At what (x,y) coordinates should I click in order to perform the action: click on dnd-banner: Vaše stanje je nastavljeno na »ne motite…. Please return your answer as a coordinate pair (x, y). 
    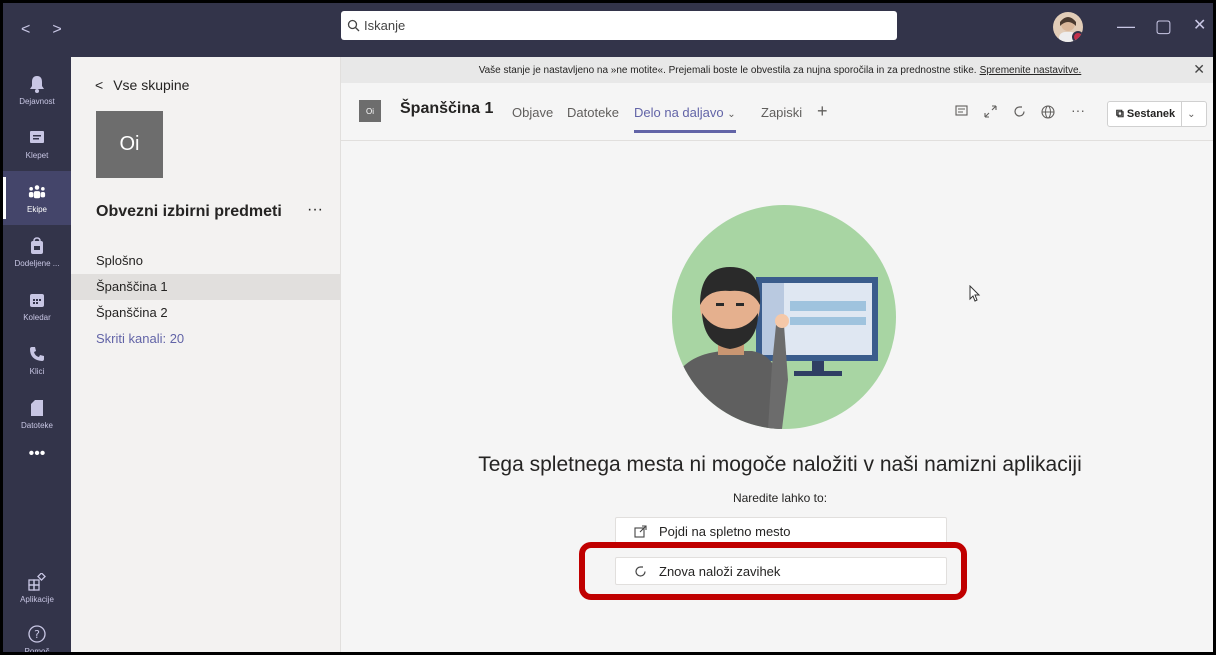
    Looking at the image, I should click on (777, 70).